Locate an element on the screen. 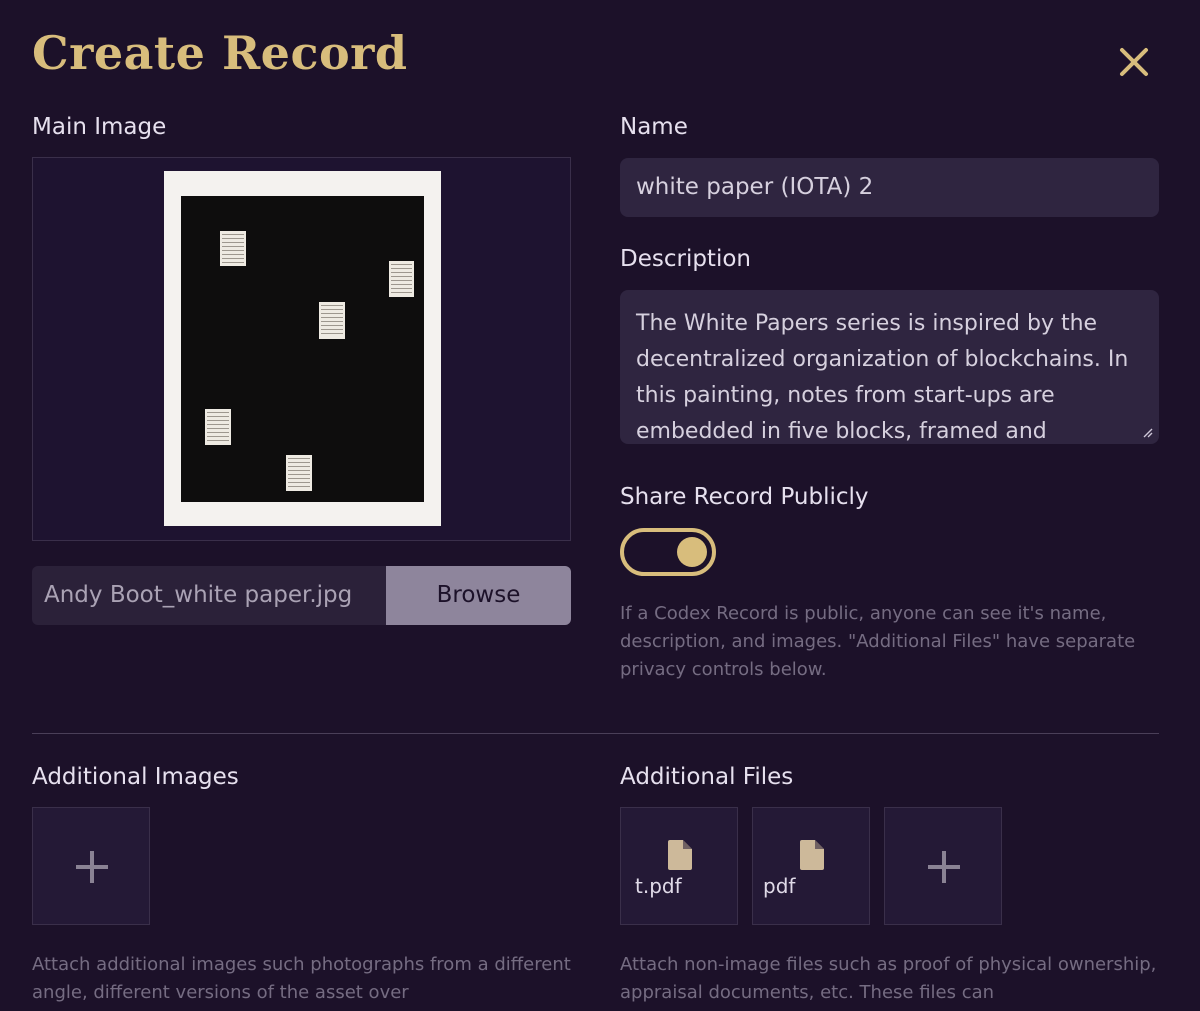 This screenshot has width=1200, height=1011. artwork-image is located at coordinates (302, 348).